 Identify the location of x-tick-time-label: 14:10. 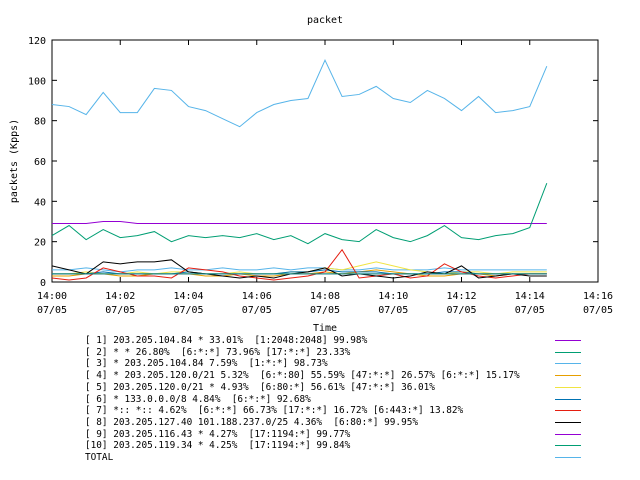
(393, 296).